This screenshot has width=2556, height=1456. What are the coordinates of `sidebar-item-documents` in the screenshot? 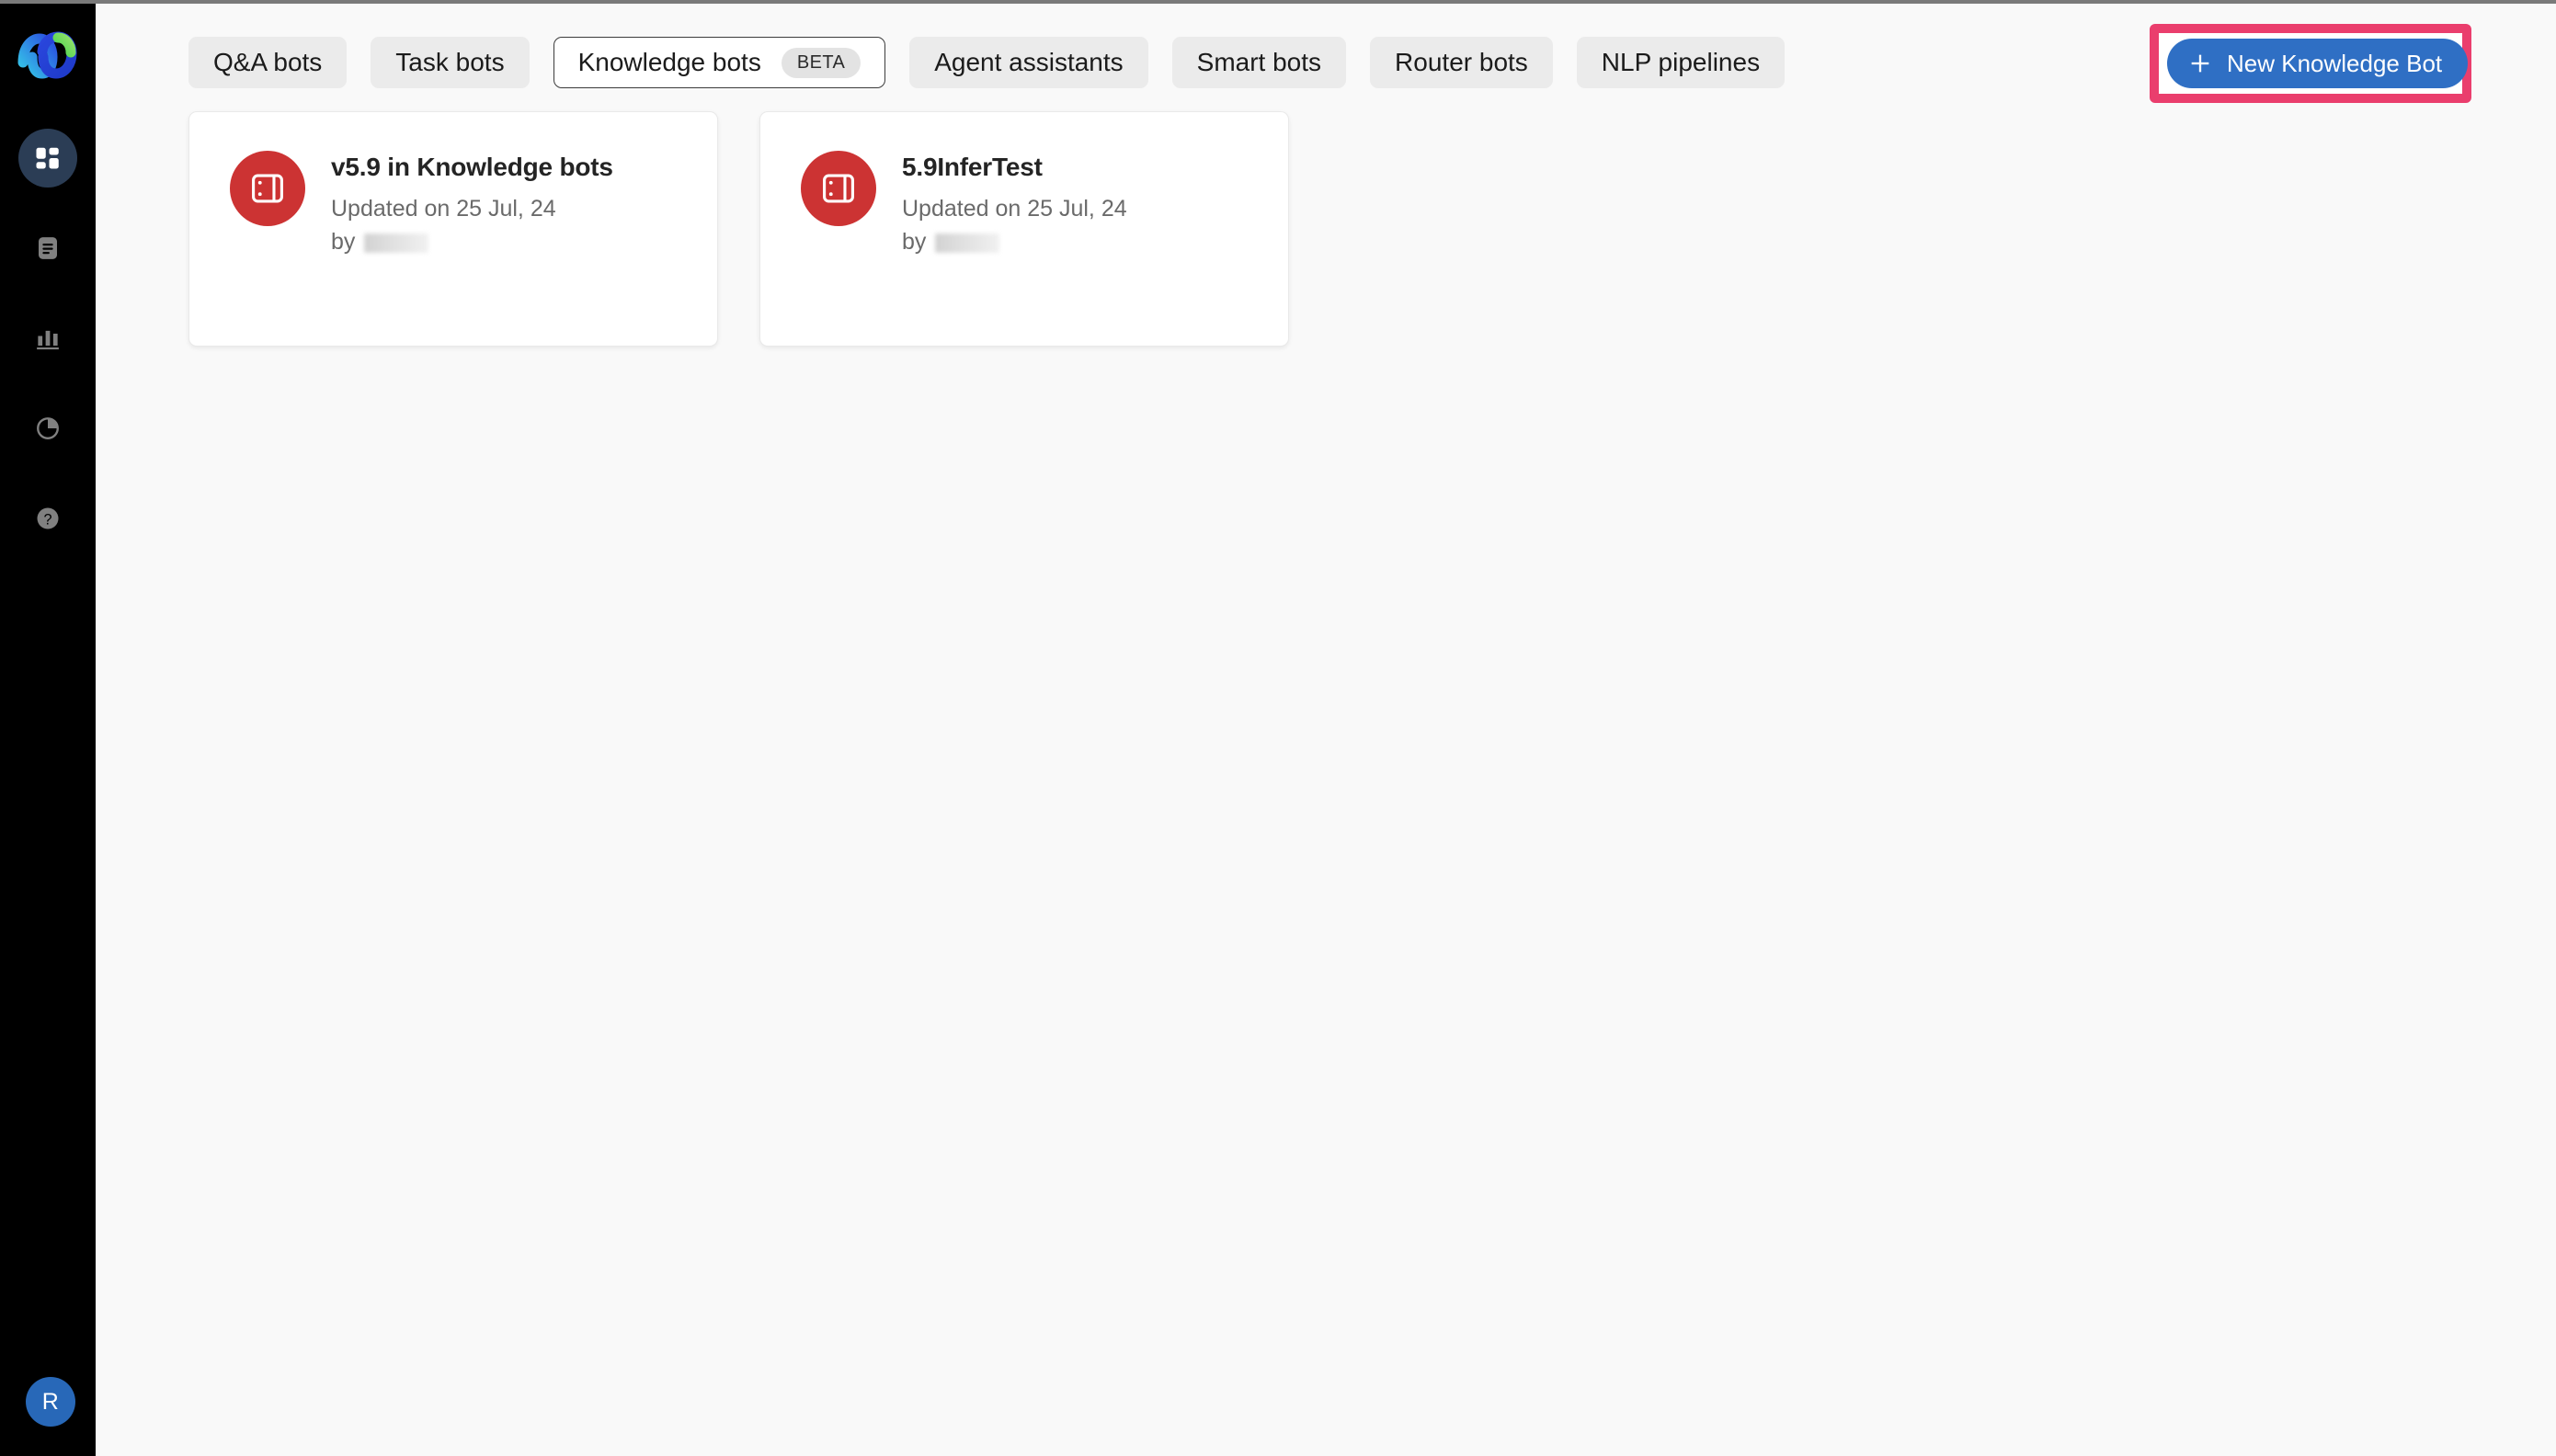 It's located at (47, 248).